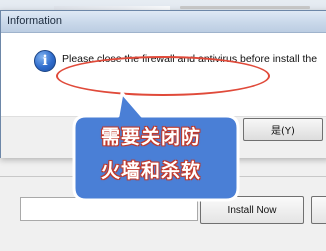  Describe the element at coordinates (150, 171) in the screenshot. I see `annotation-line-2: 火墙和杀软` at that location.